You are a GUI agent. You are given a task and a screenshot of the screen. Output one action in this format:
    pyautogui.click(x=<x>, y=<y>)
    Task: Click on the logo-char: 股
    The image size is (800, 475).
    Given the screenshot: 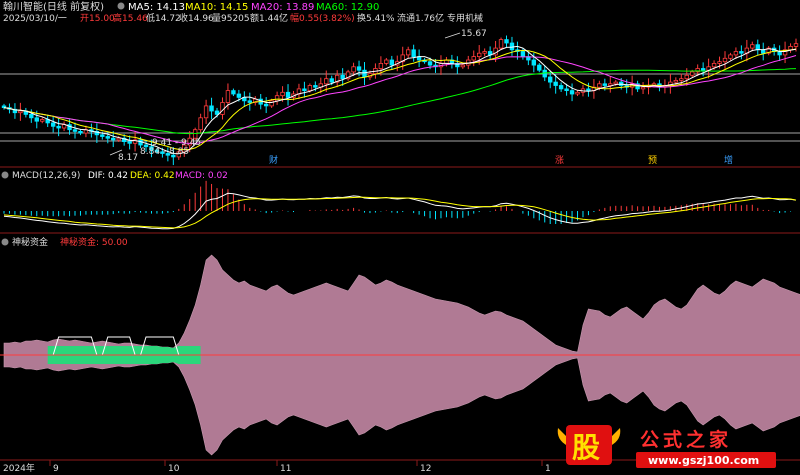 What is the action you would take?
    pyautogui.click(x=586, y=447)
    